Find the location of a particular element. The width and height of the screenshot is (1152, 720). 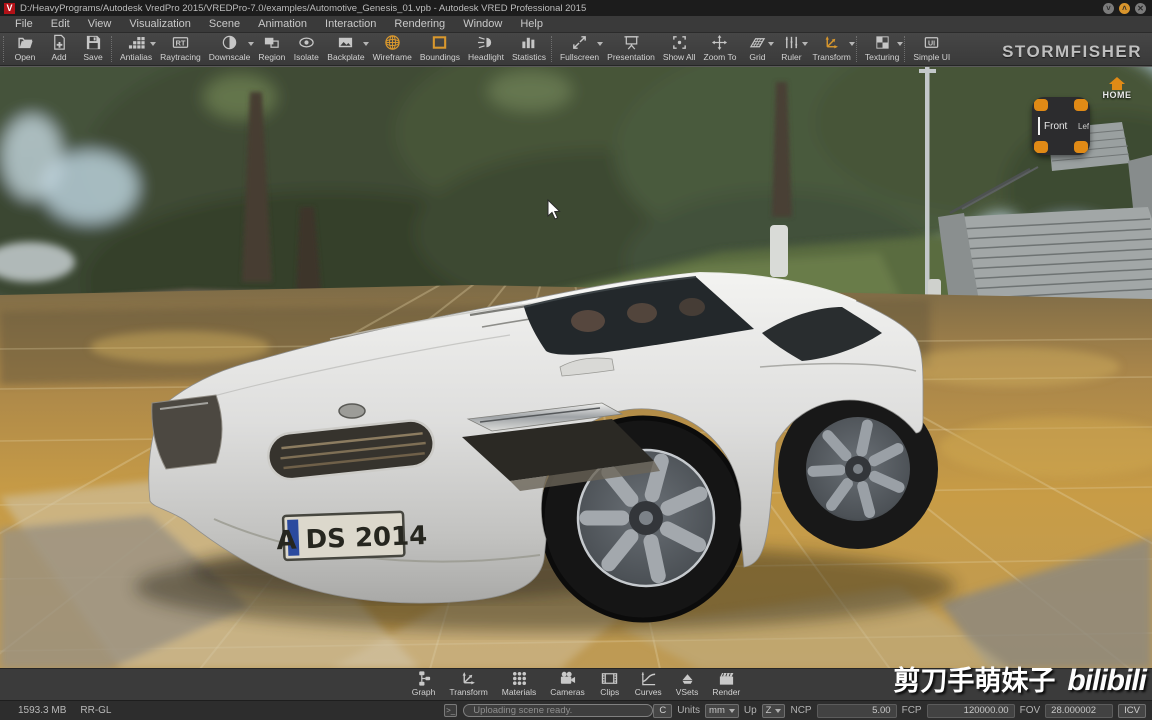

simple-ui-button: UI Simple UI is located at coordinates (931, 49).